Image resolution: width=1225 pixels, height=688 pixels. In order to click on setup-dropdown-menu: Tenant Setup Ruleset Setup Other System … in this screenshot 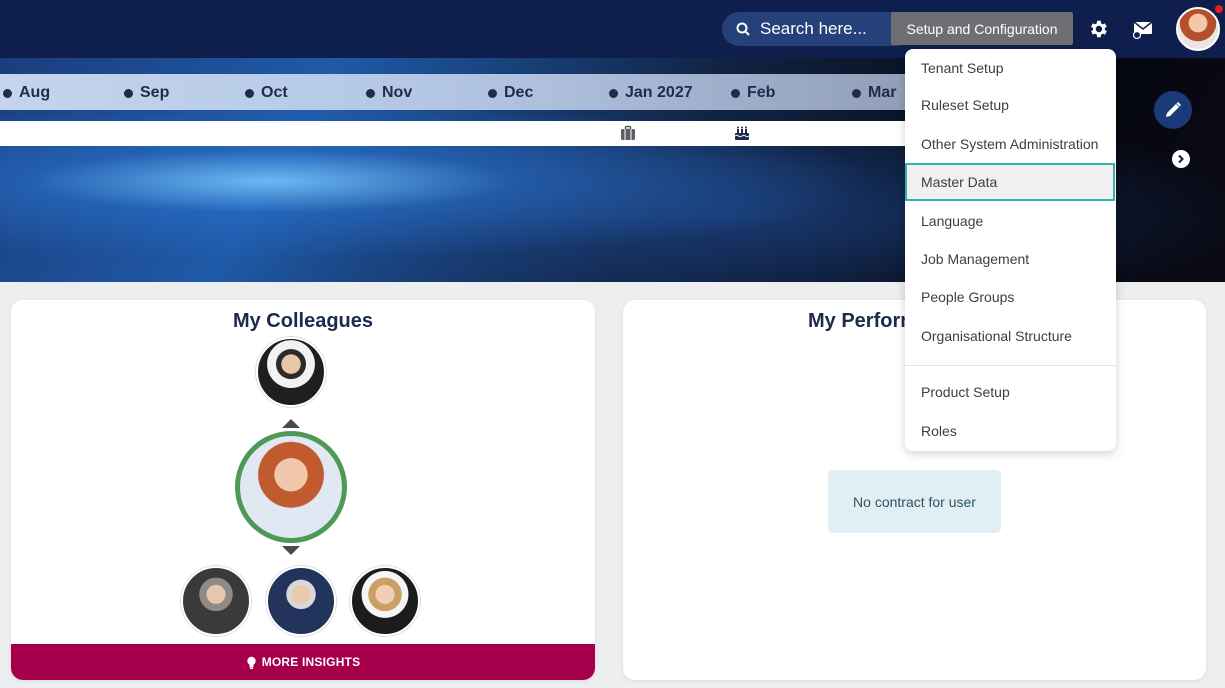, I will do `click(1010, 250)`.